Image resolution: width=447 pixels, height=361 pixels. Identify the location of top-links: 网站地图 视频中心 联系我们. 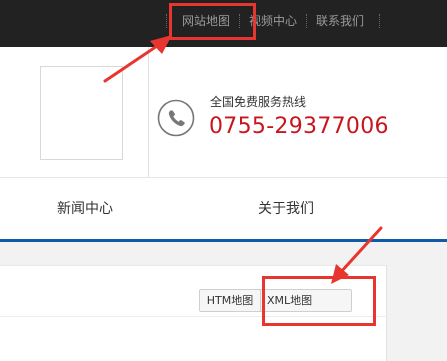
(273, 21).